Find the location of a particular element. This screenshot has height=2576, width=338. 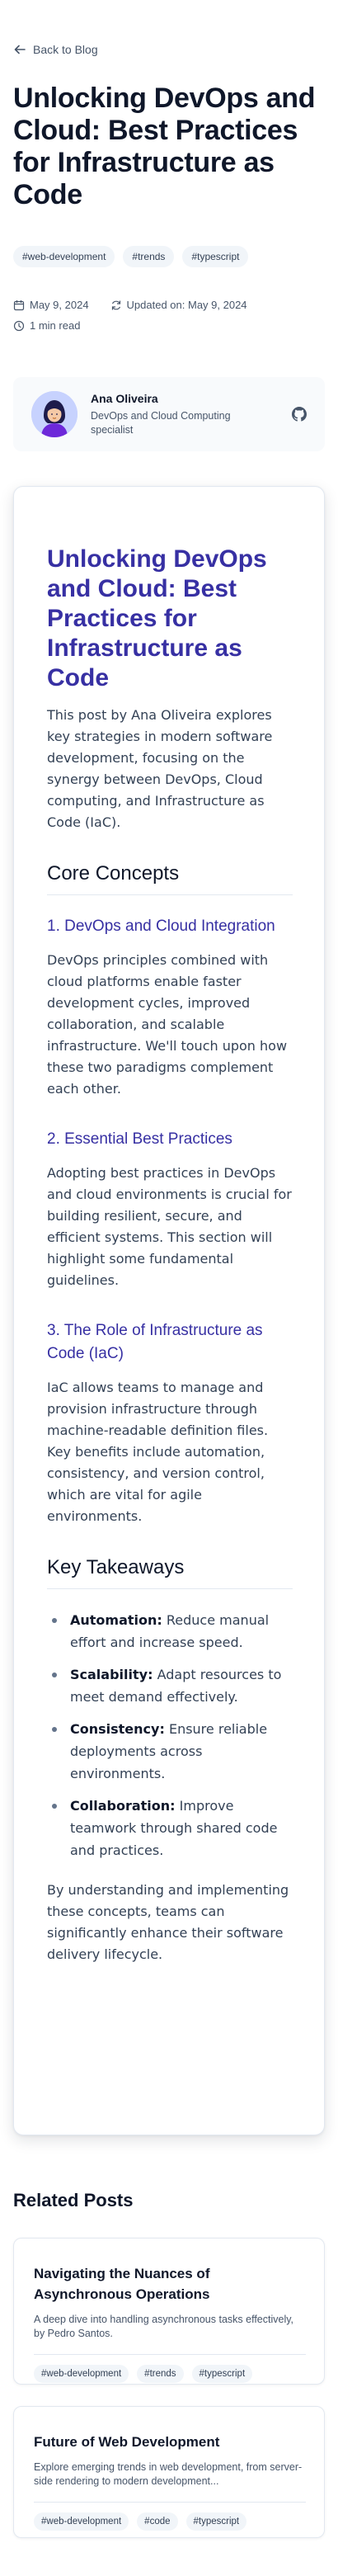

related-post-tags: #web-development #code #typescript is located at coordinates (170, 2521).